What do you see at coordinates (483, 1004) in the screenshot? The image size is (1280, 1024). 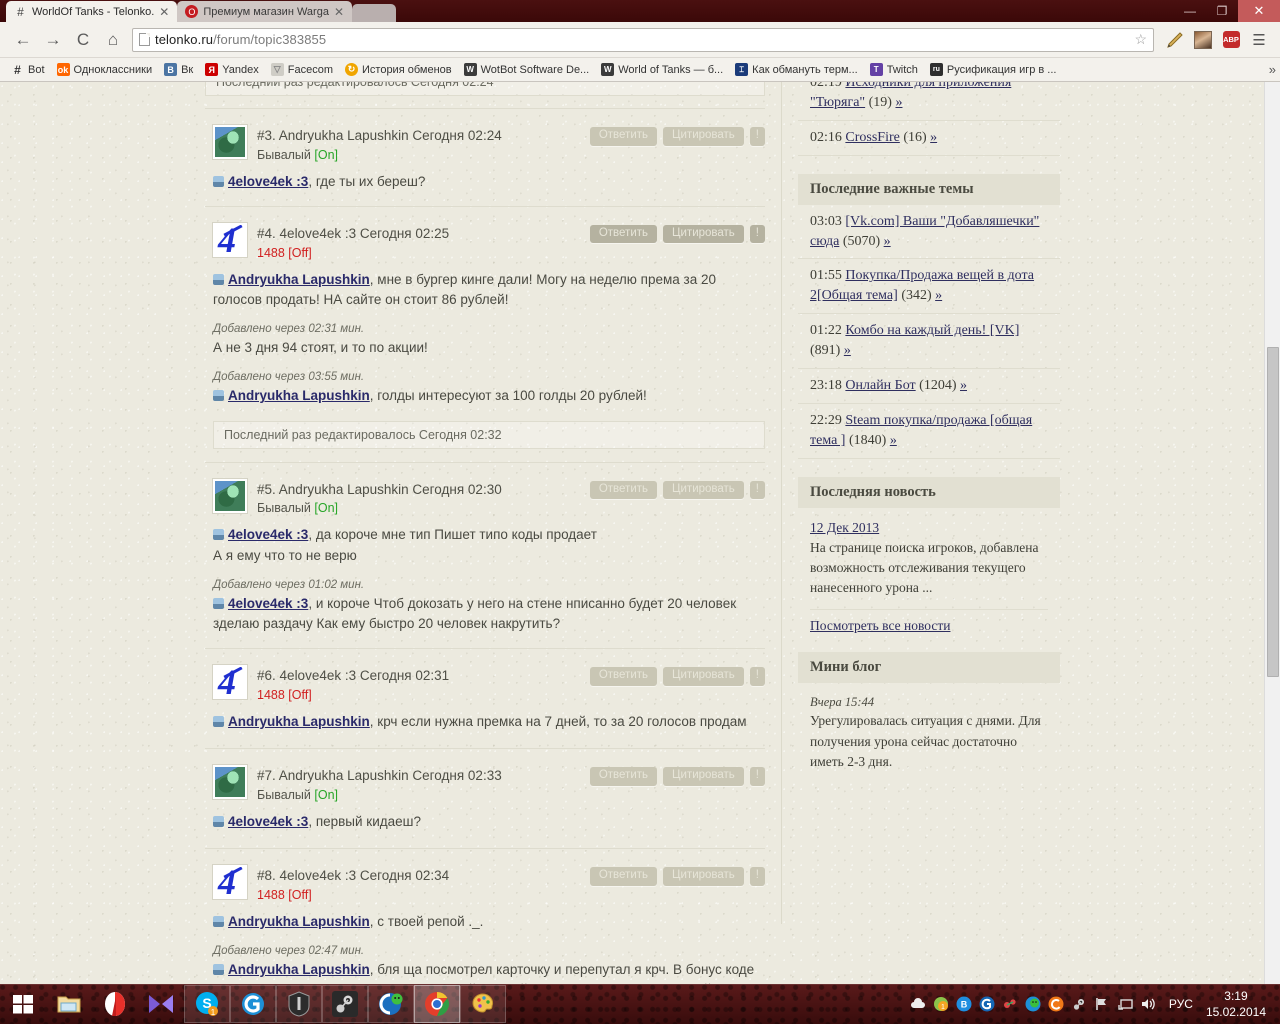 I see `paint-icon` at bounding box center [483, 1004].